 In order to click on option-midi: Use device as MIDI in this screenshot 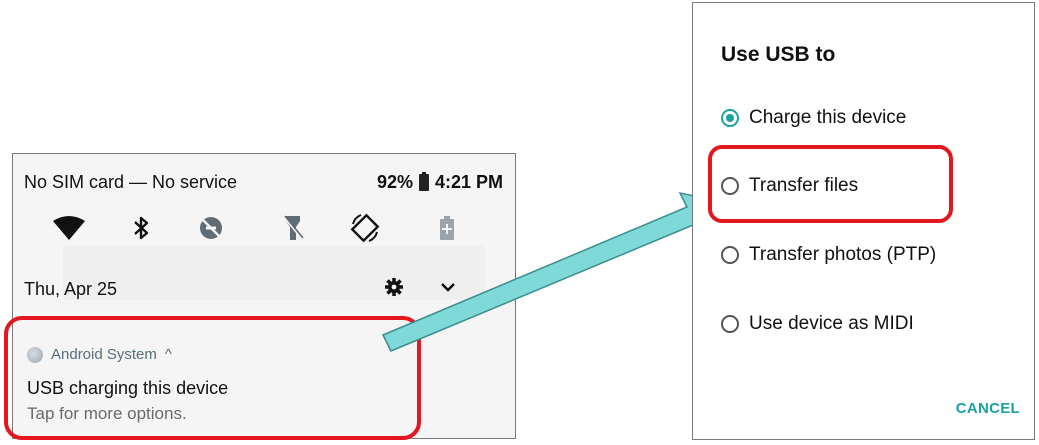, I will do `click(817, 324)`.